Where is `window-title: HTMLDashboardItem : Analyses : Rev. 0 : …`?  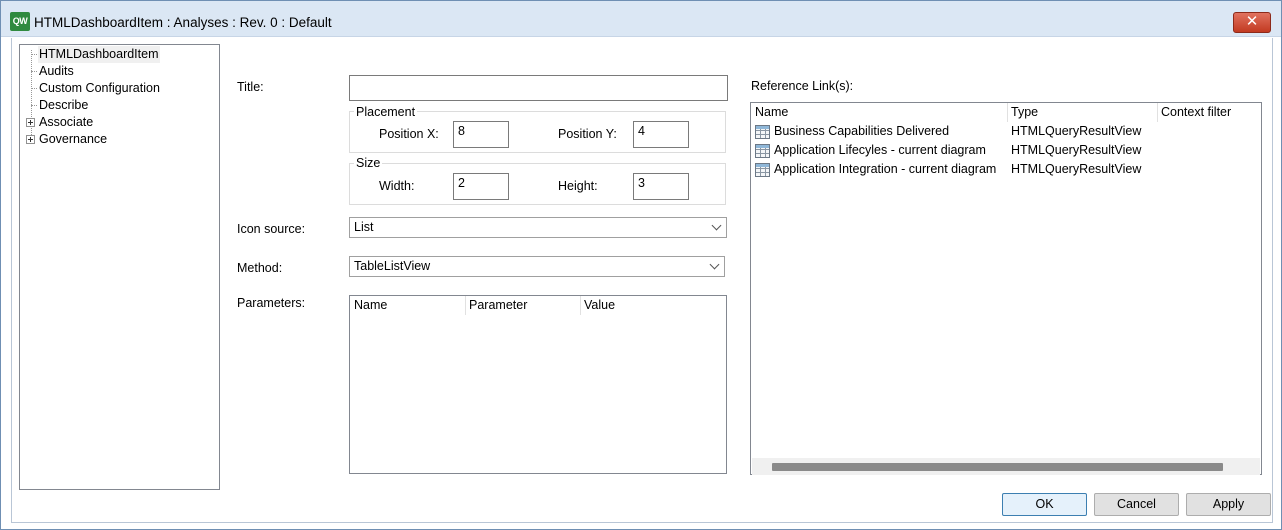 window-title: HTMLDashboardItem : Analyses : Rev. 0 : … is located at coordinates (183, 22).